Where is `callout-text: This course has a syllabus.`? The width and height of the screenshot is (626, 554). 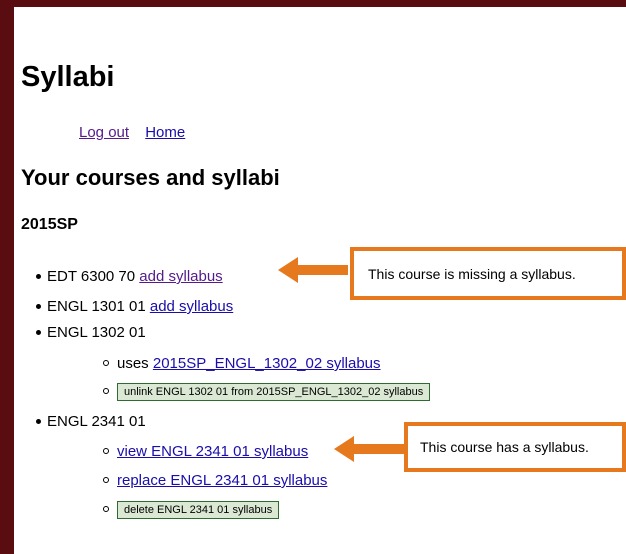
callout-text: This course has a syllabus. is located at coordinates (504, 447).